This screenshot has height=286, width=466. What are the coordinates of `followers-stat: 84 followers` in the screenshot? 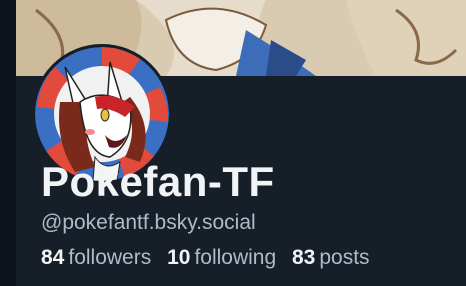 It's located at (96, 258).